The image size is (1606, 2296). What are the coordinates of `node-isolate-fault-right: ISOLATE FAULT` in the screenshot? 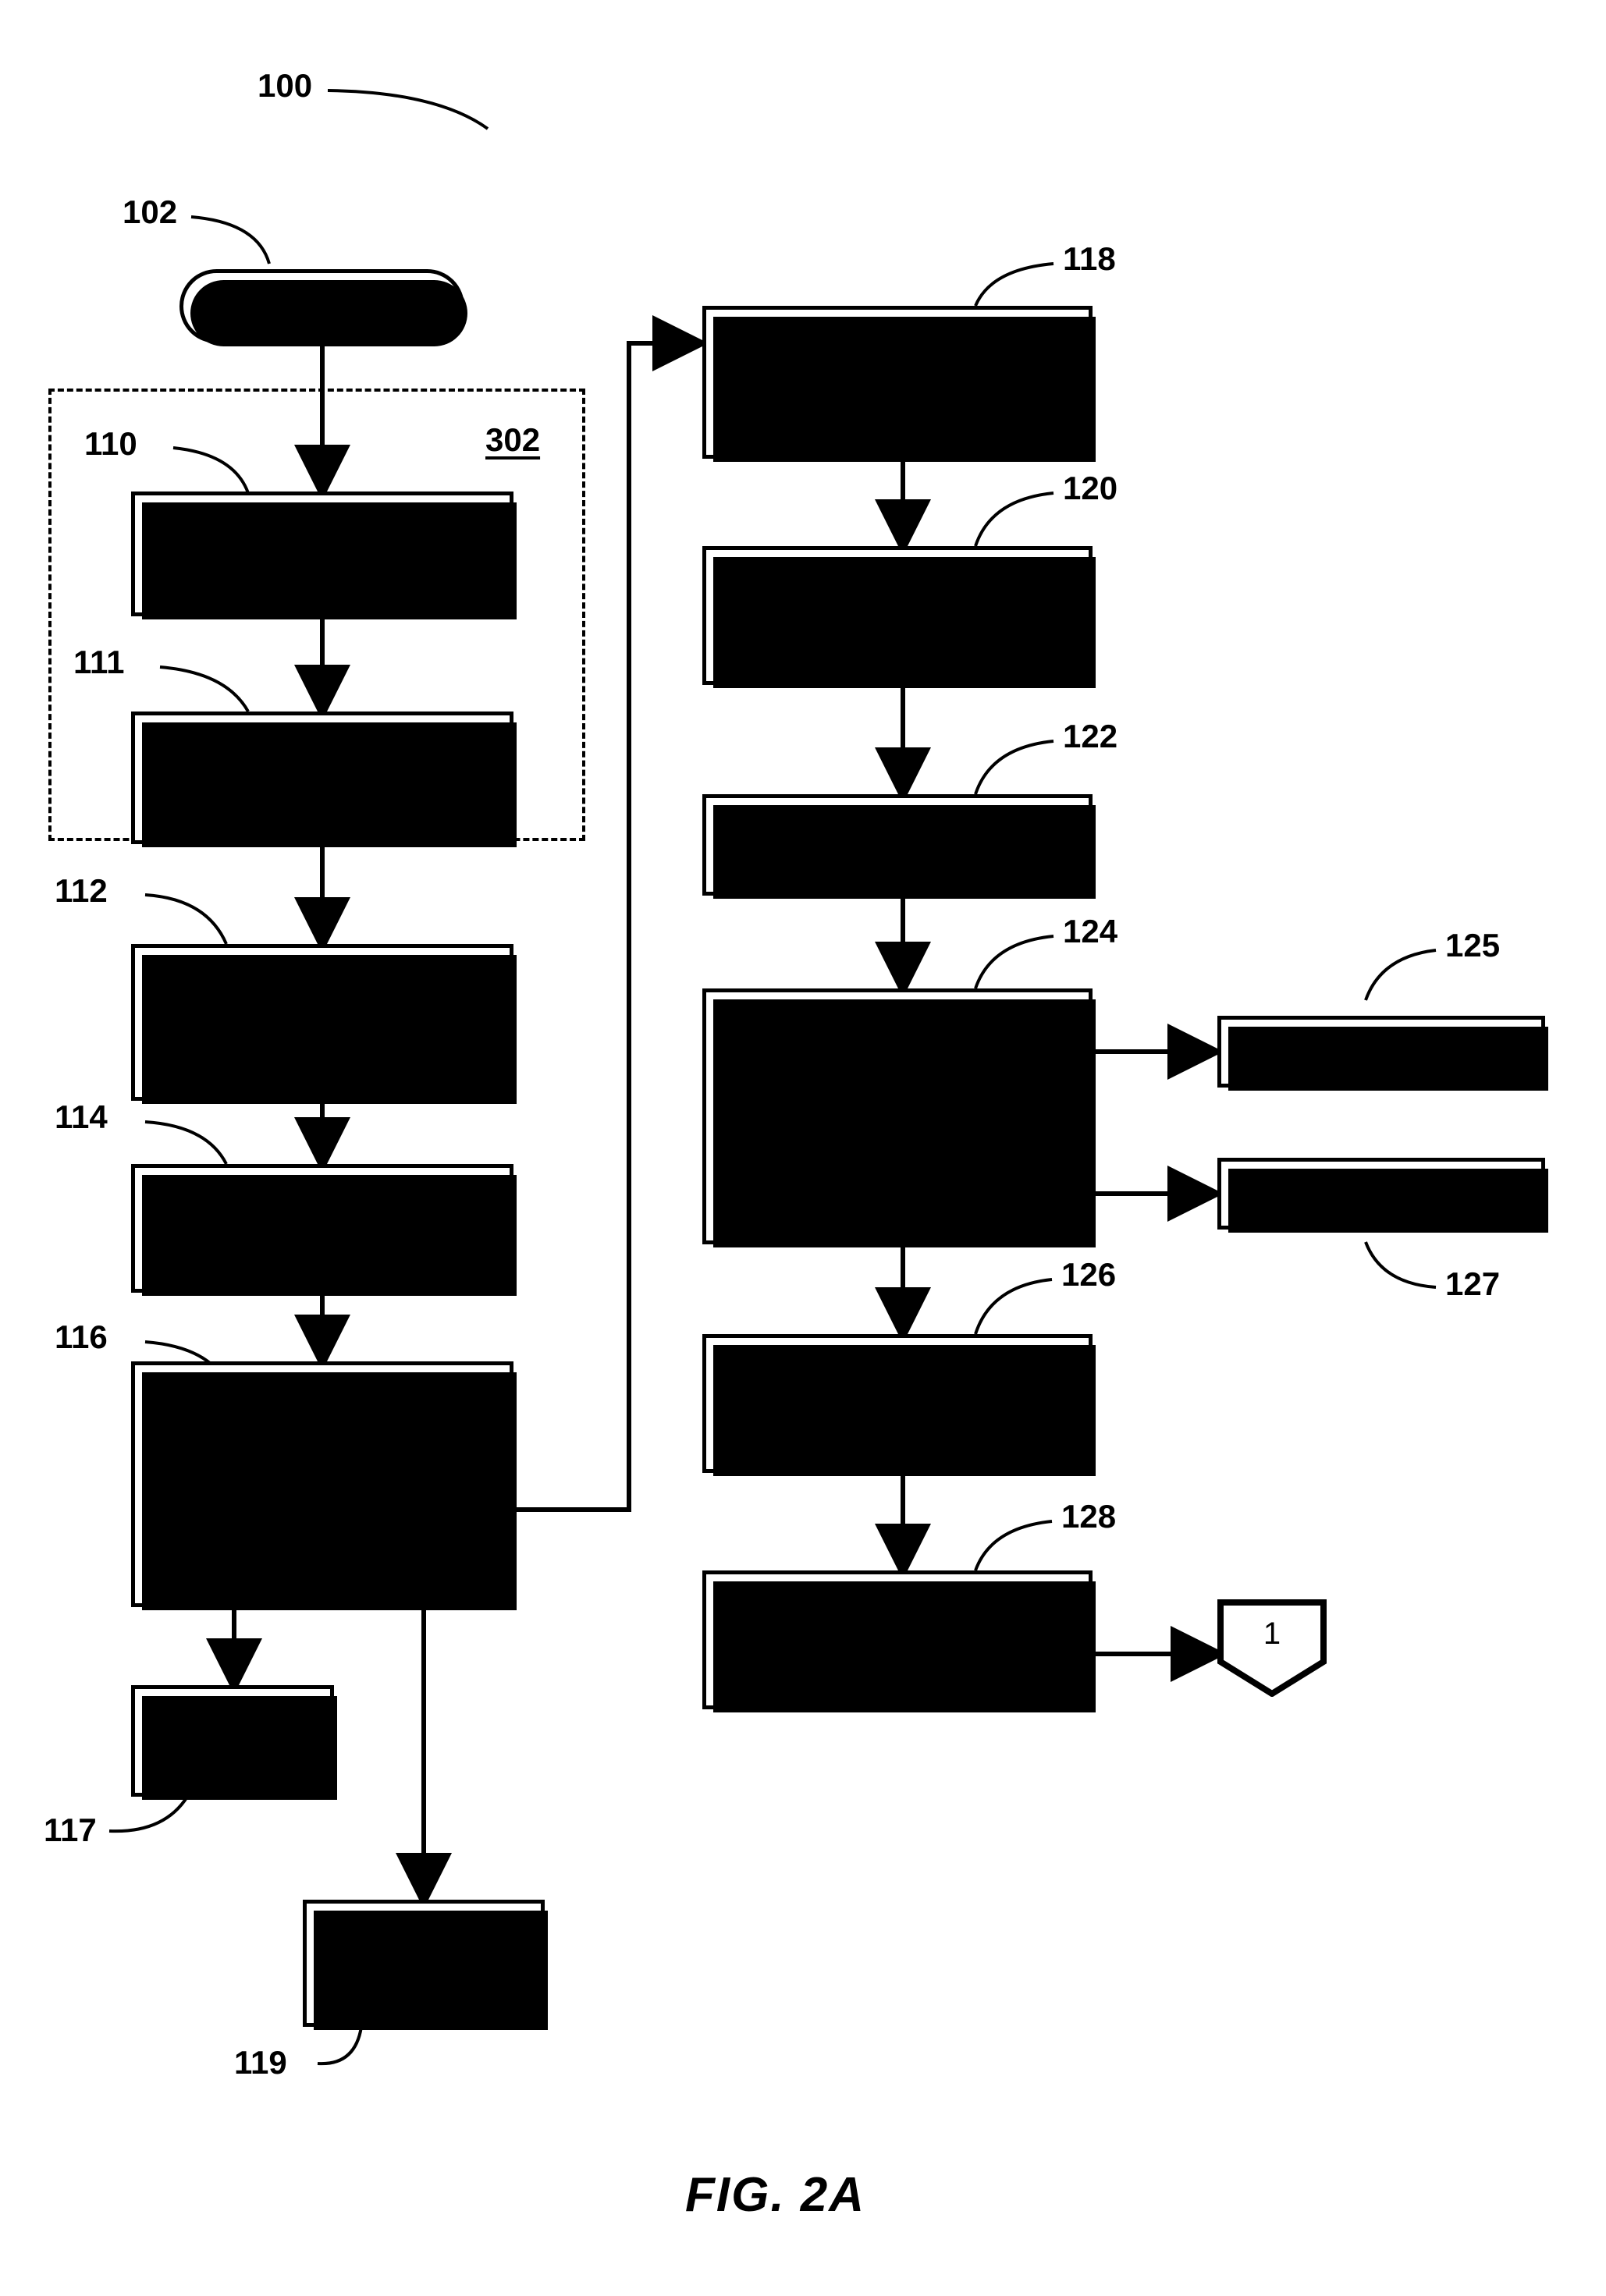 It's located at (1383, 1196).